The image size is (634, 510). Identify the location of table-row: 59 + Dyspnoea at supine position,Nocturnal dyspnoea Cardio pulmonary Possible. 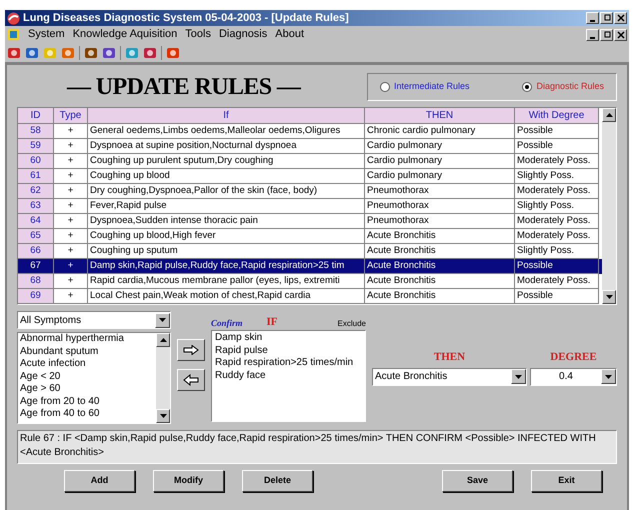
(310, 146).